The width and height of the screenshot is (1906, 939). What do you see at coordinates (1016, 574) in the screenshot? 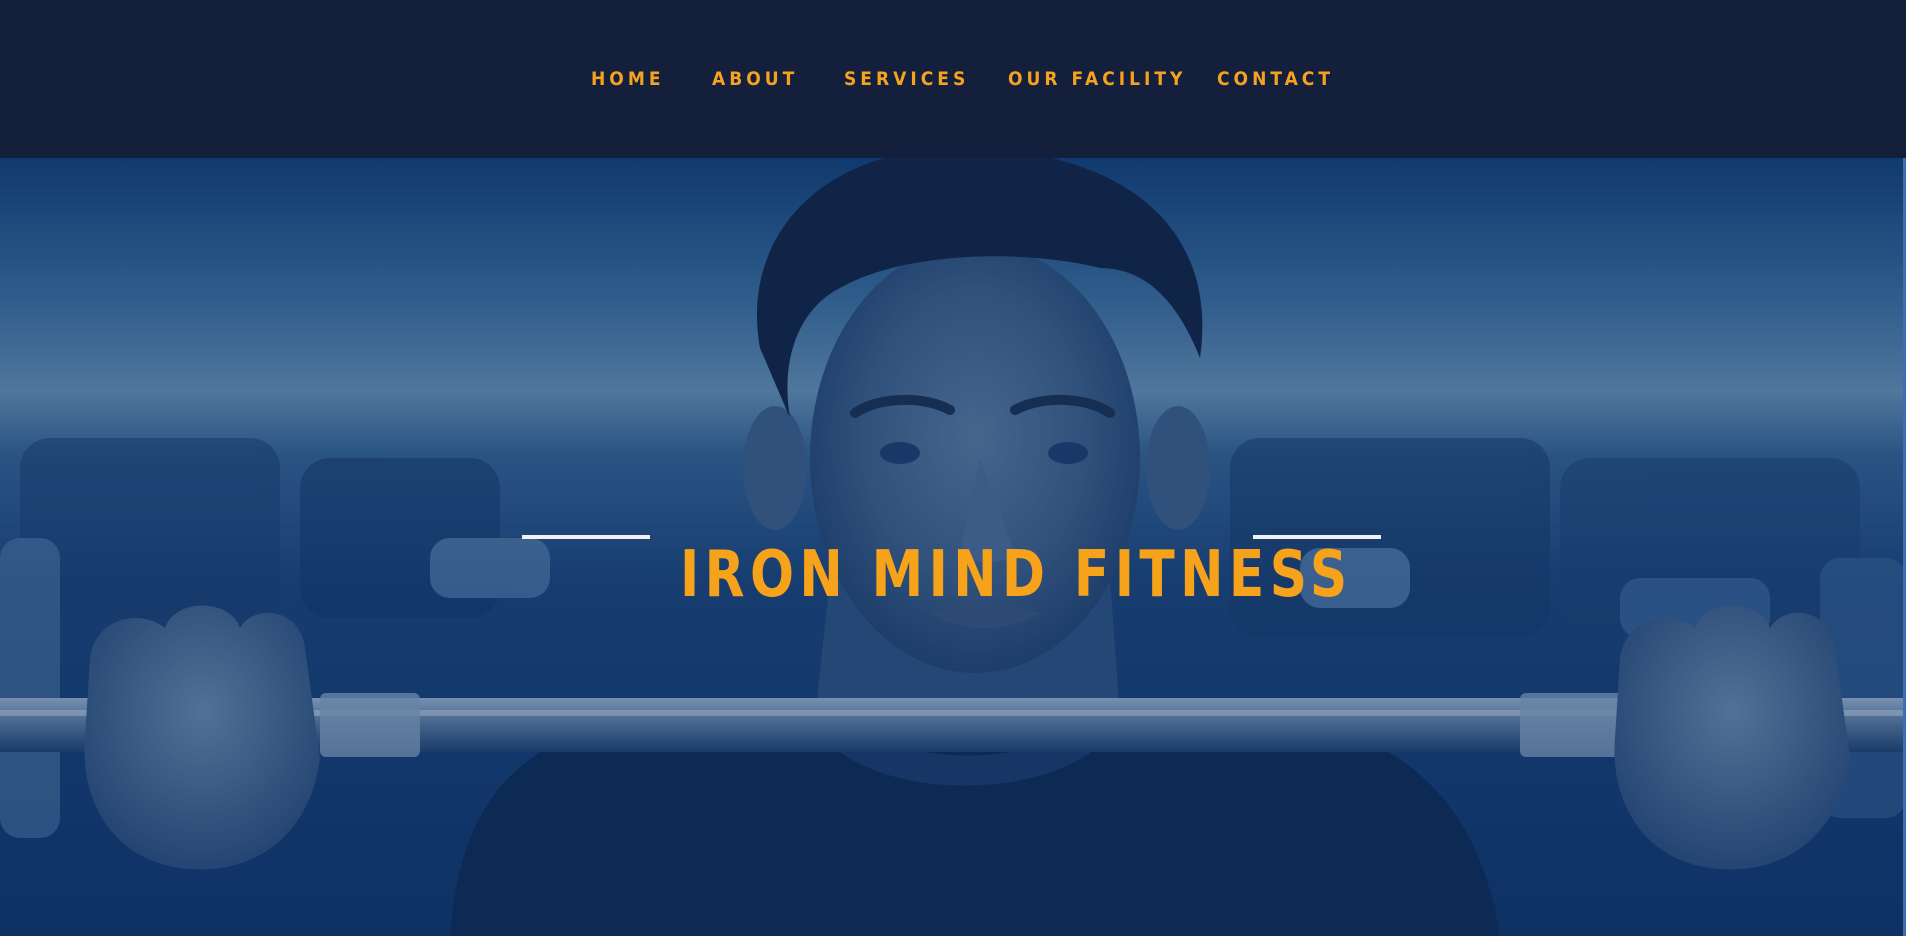
I see `hero-title: IRON MIND FITNESS` at bounding box center [1016, 574].